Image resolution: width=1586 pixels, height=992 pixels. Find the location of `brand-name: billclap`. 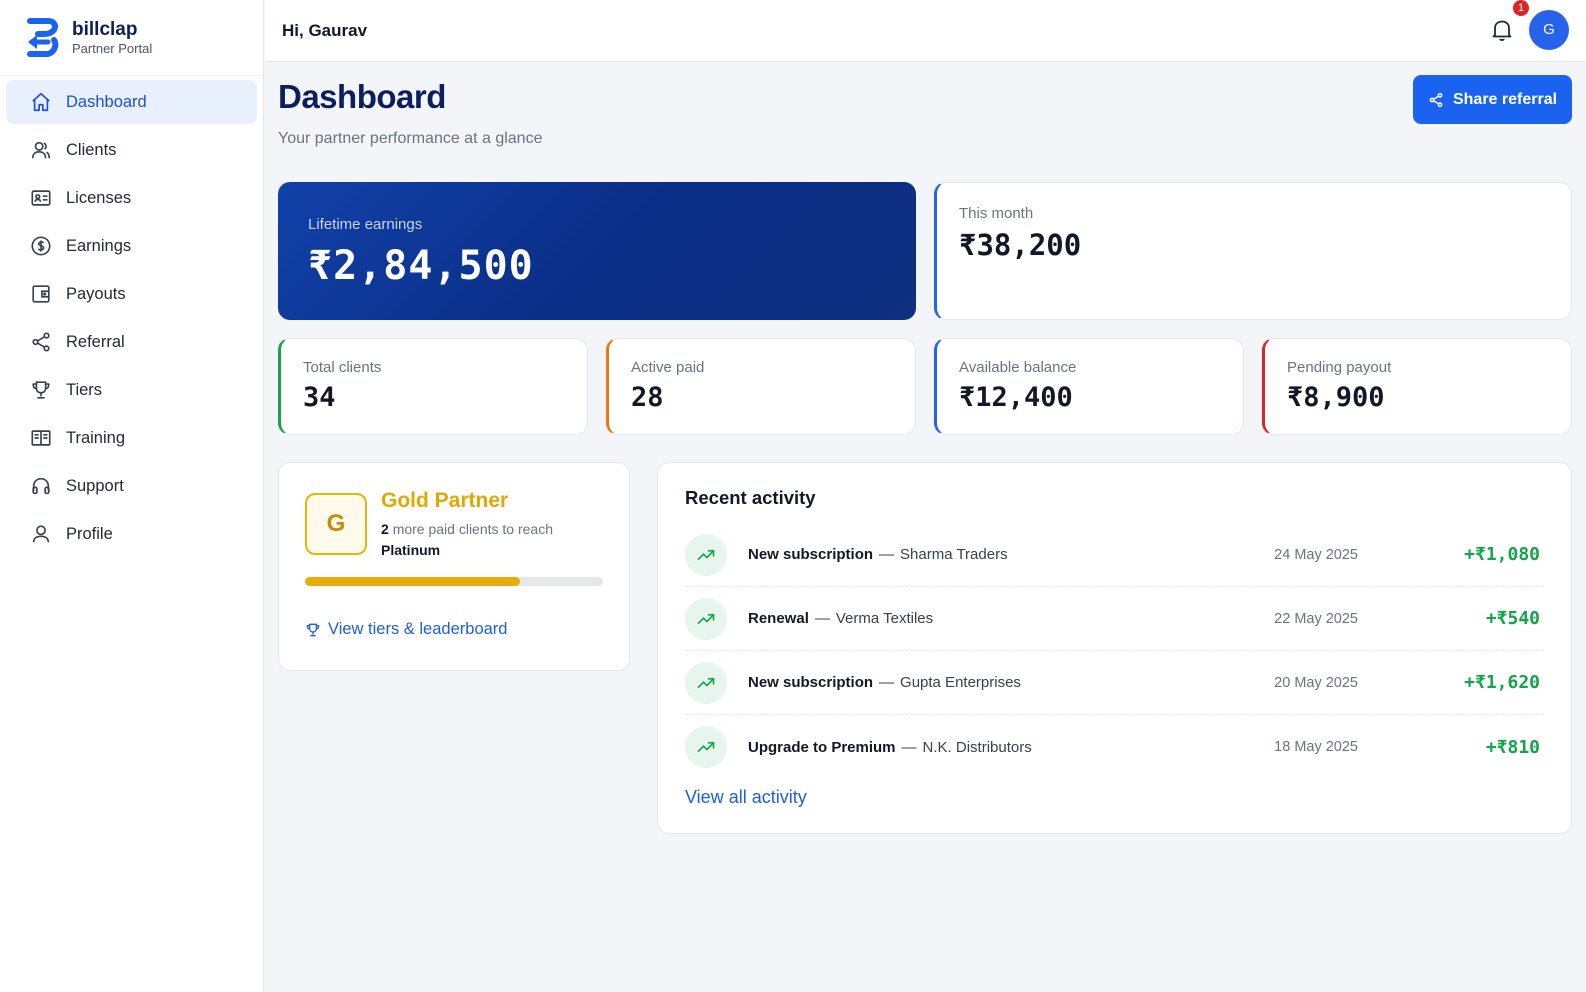

brand-name: billclap is located at coordinates (105, 29).